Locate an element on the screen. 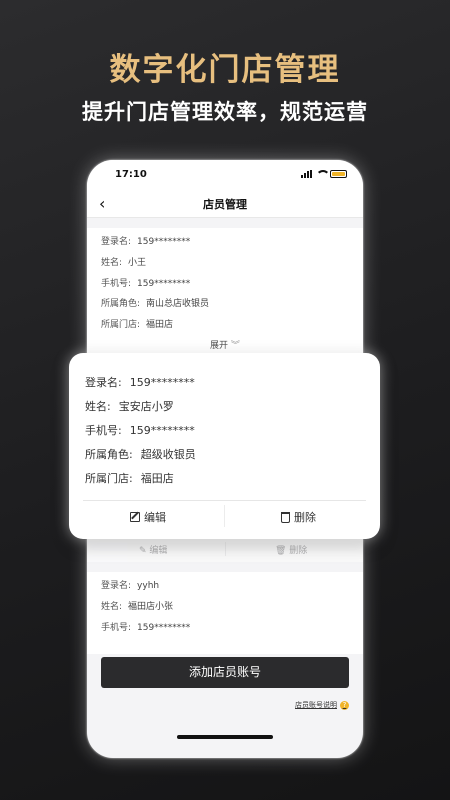 This screenshot has height=800, width=450. nav-bar: ‹ 店员管理 is located at coordinates (225, 204).